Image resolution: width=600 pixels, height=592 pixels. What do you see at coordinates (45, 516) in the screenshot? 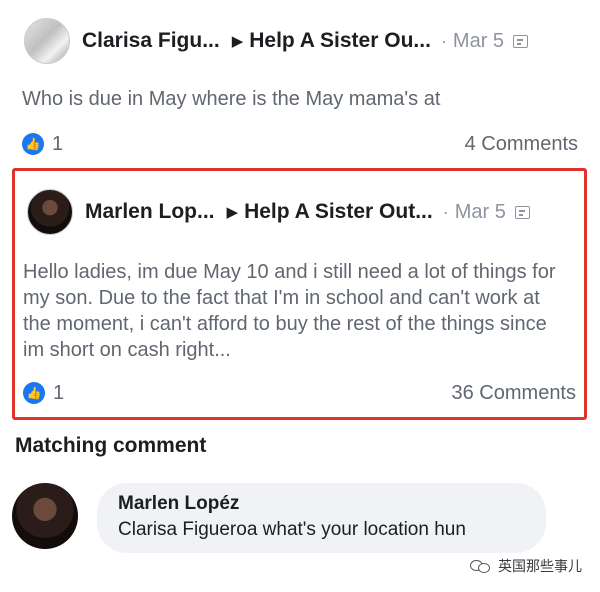
I see `comment-avatar` at bounding box center [45, 516].